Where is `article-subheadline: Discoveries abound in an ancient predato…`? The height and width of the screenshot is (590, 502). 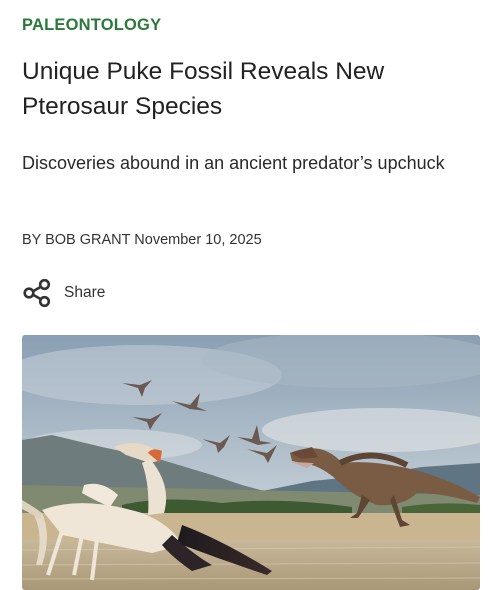 article-subheadline: Discoveries abound in an ancient predato… is located at coordinates (233, 163).